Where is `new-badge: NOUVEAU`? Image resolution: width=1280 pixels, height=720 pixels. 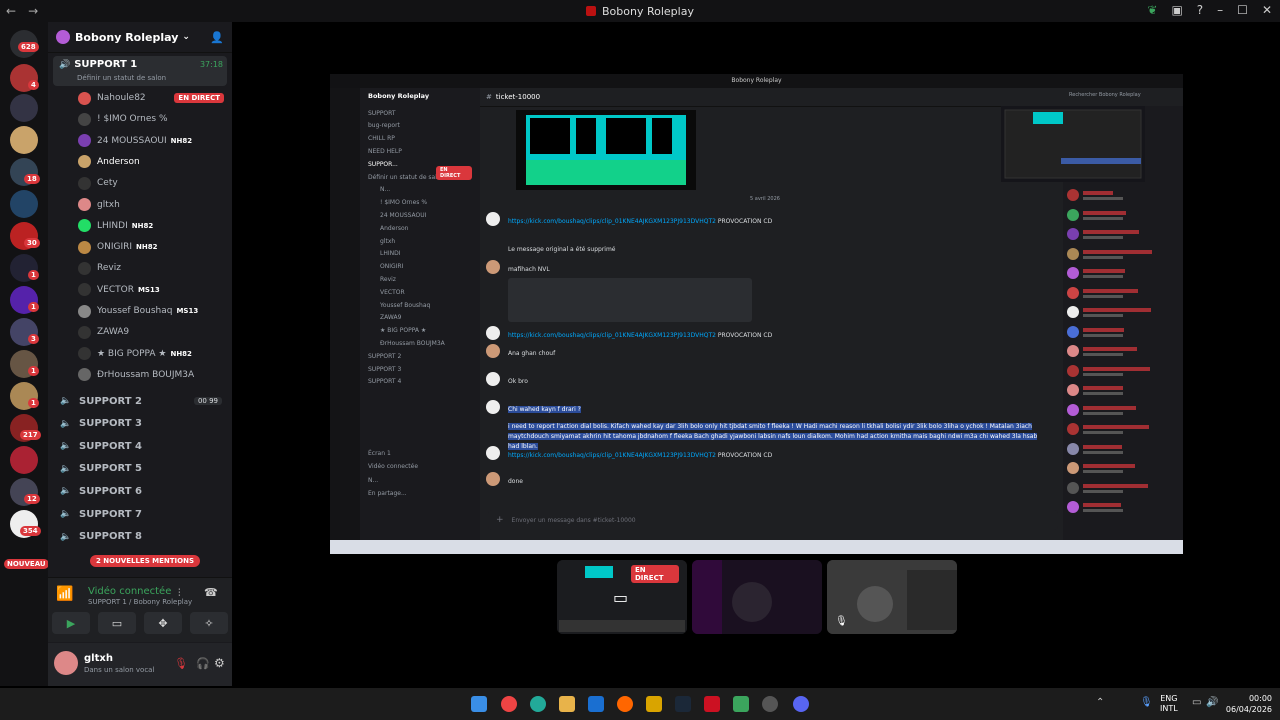
new-badge: NOUVEAU is located at coordinates (26, 564).